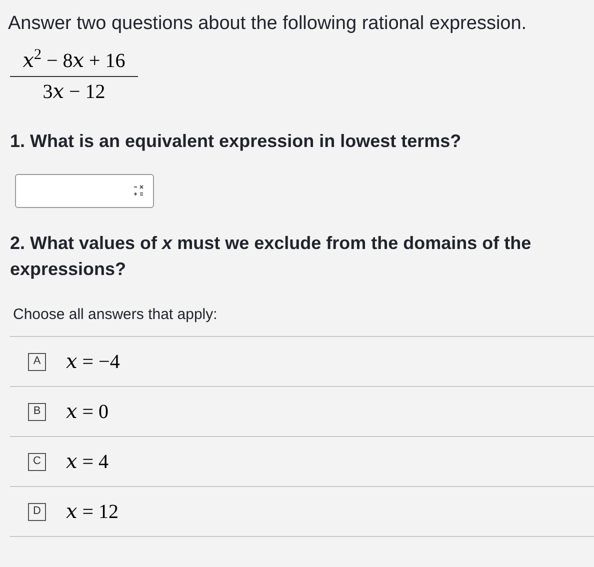 The height and width of the screenshot is (567, 594). What do you see at coordinates (37, 511) in the screenshot?
I see `choice-letter: D` at bounding box center [37, 511].